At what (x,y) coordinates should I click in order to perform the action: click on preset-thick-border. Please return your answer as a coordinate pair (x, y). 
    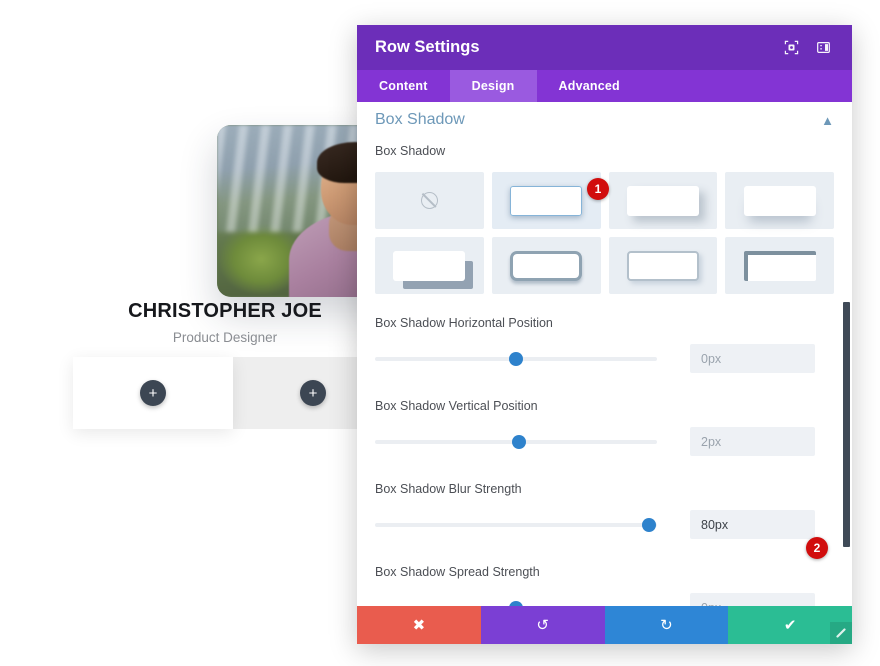
    Looking at the image, I should click on (546, 265).